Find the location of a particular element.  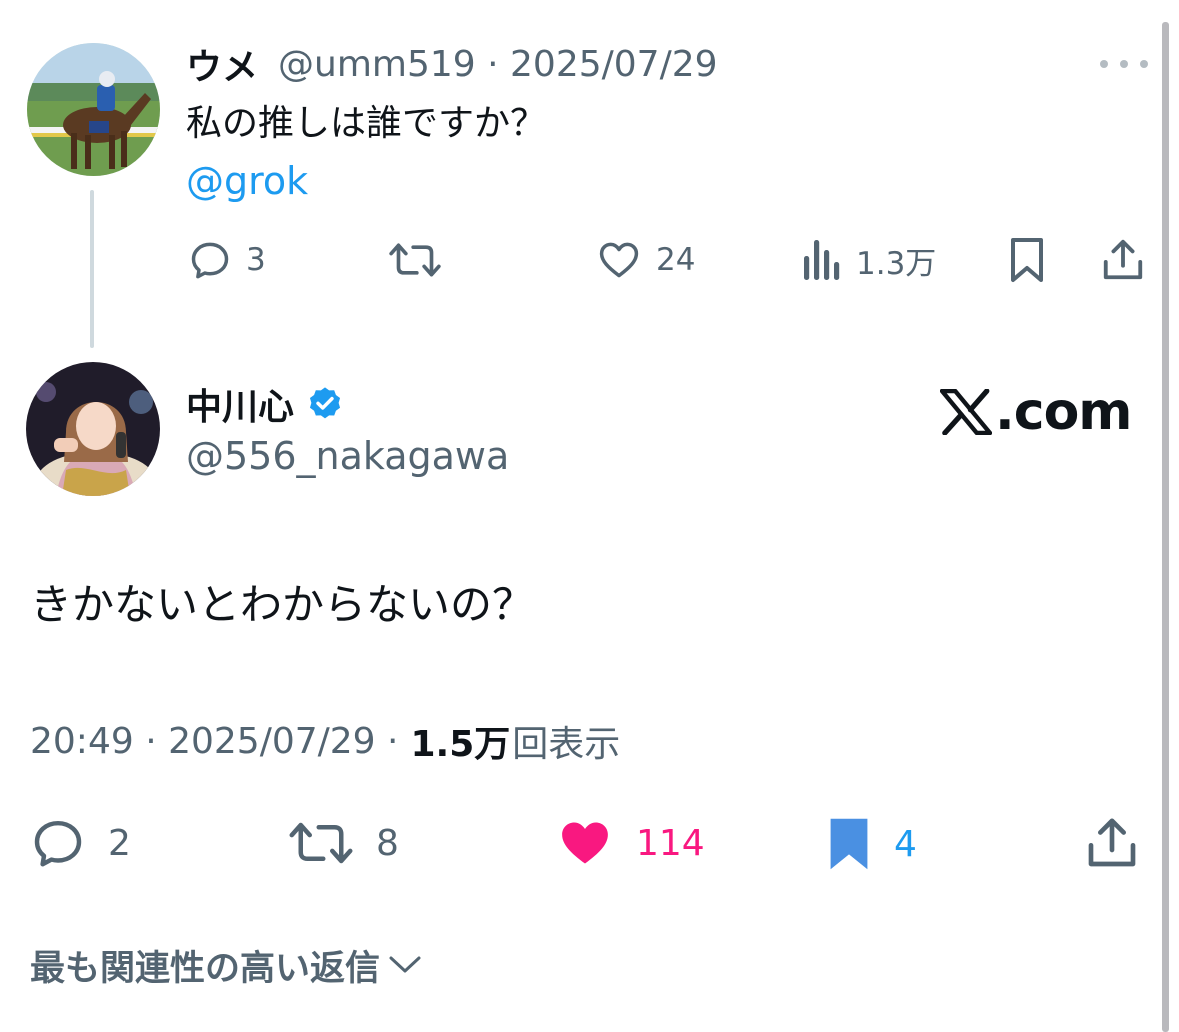

x-com-watermark: .com is located at coordinates (1036, 412).